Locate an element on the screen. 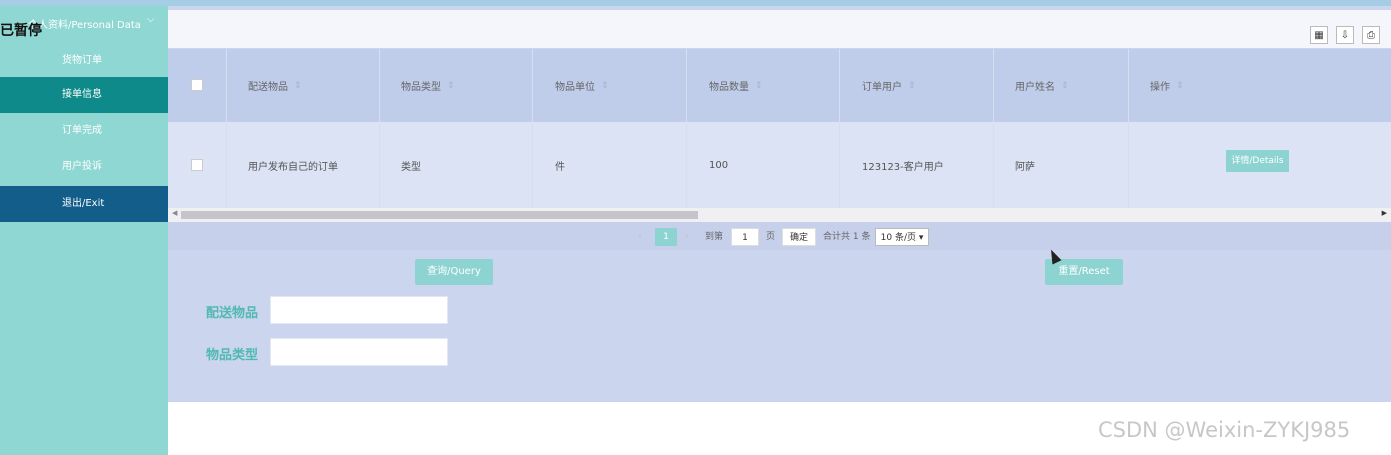 The image size is (1391, 455). item-type-label: 物品类型 is located at coordinates (232, 355).